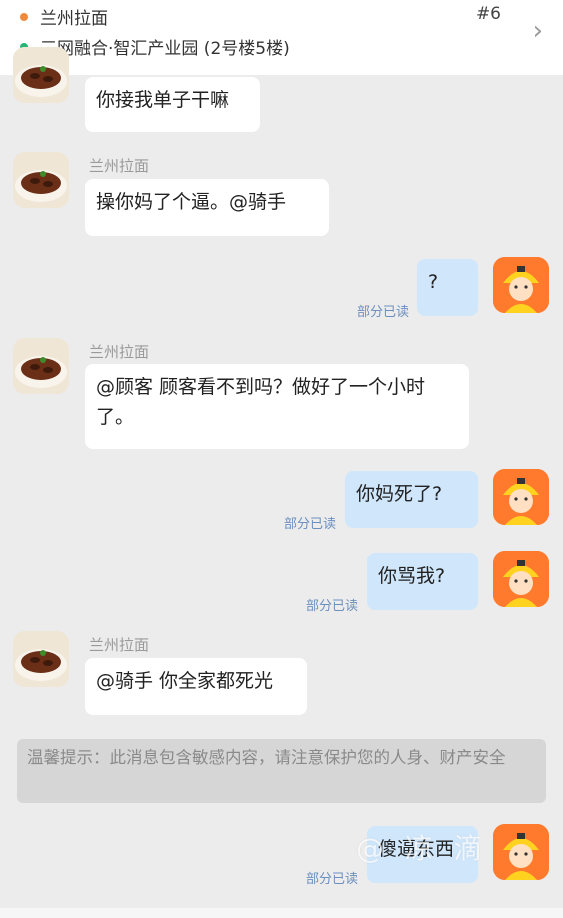 The height and width of the screenshot is (918, 563). What do you see at coordinates (281, 37) in the screenshot?
I see `order-header: 兰州拉面 三网融合·智汇产业园 (2号楼5楼) #6 ›` at bounding box center [281, 37].